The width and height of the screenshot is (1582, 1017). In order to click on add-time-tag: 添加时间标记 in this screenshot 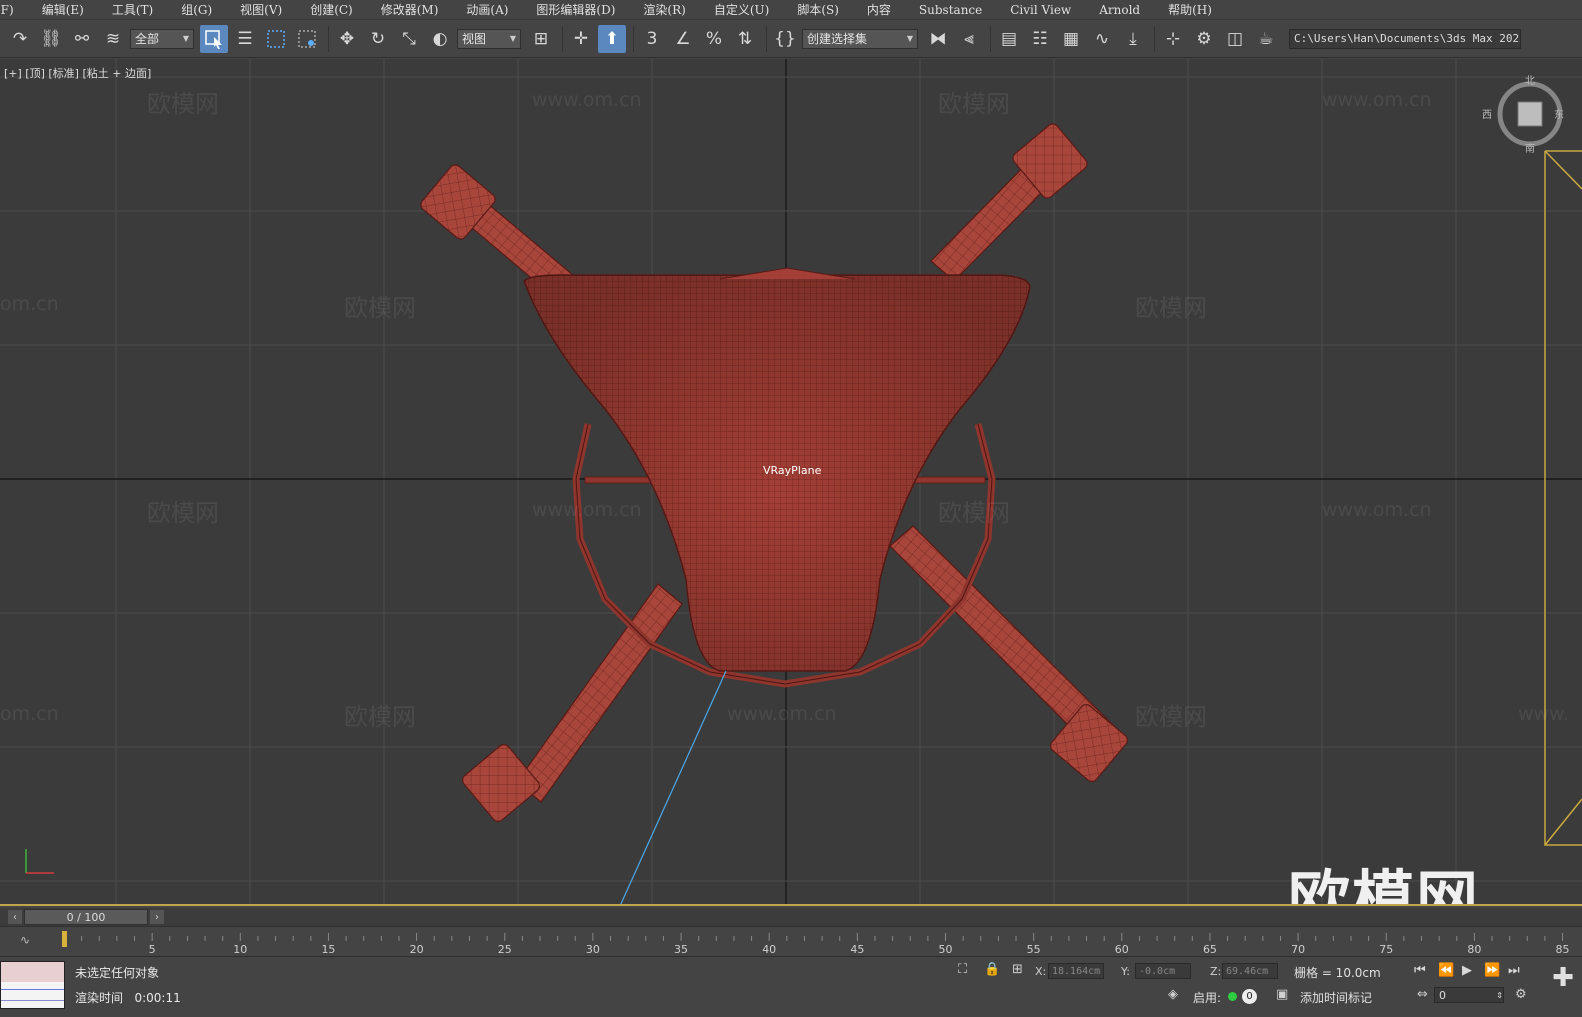, I will do `click(1336, 997)`.